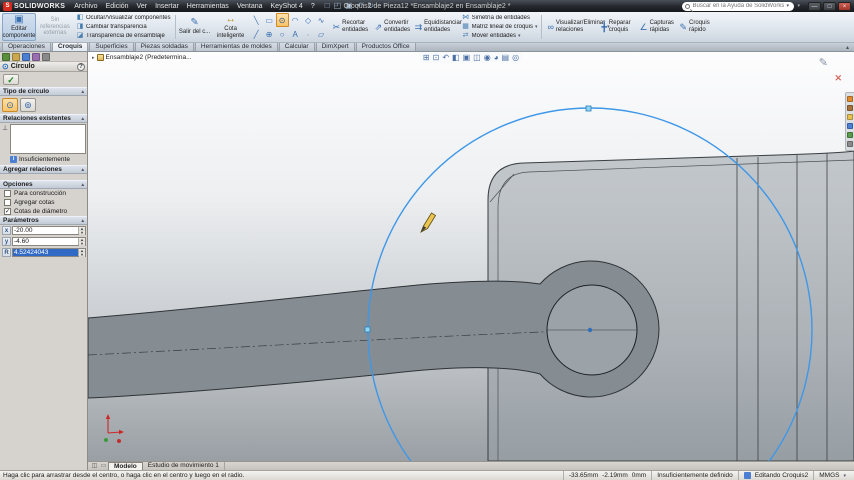  What do you see at coordinates (308, 34) in the screenshot?
I see `sketch-point-tool-icon: ∙` at bounding box center [308, 34].